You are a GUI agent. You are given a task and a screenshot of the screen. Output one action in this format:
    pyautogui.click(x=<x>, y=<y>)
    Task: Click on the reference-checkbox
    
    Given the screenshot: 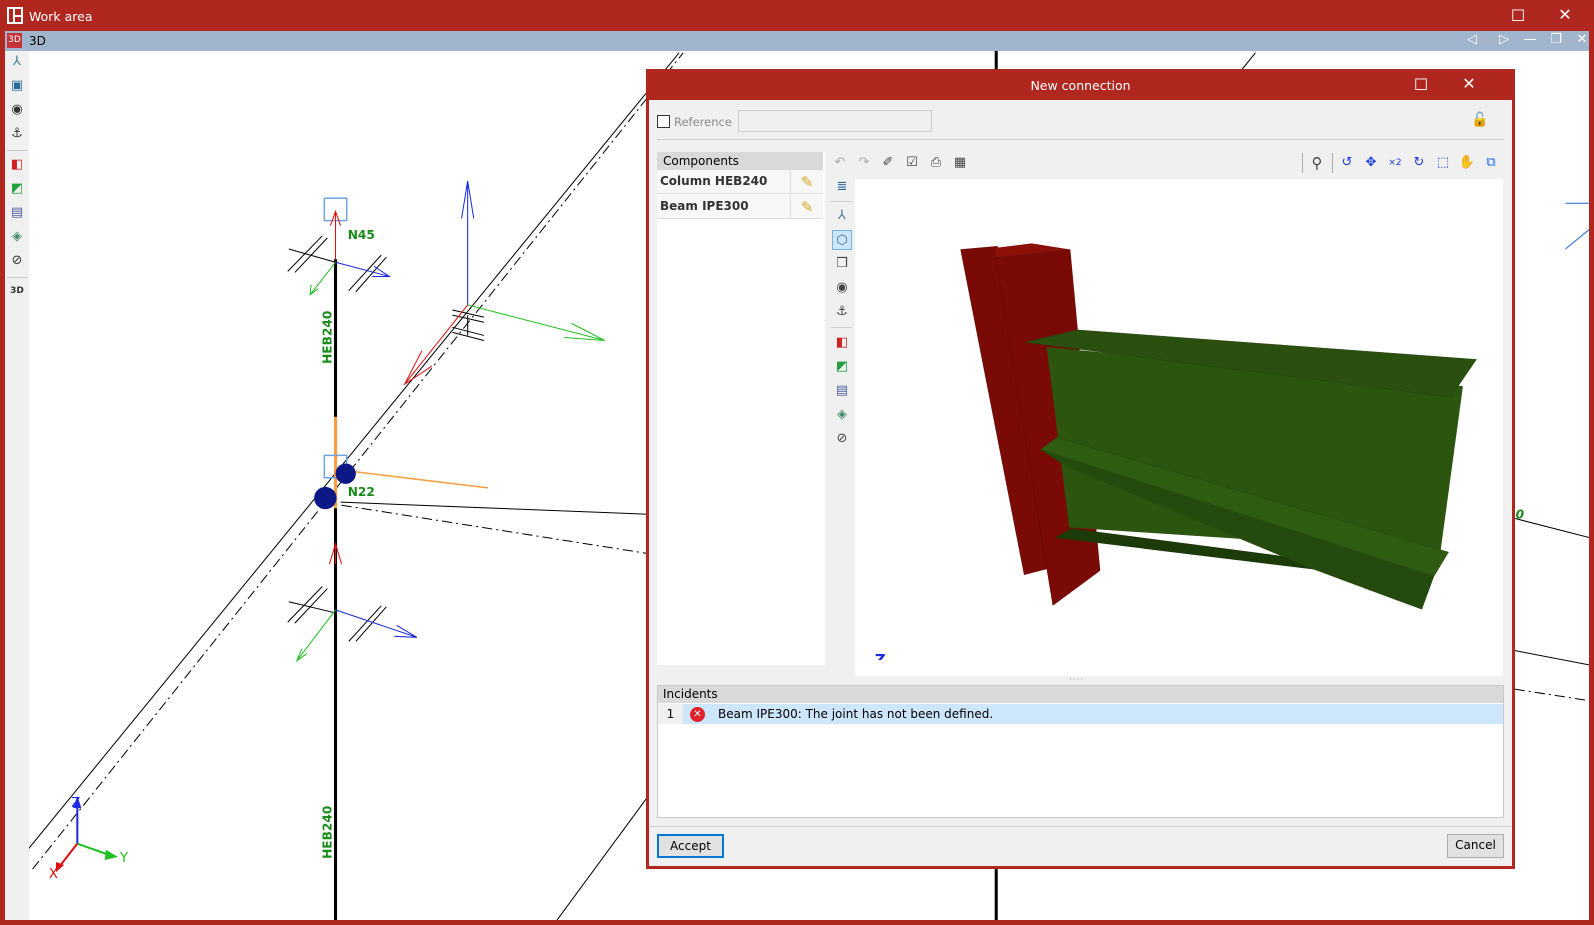 What is the action you would take?
    pyautogui.click(x=663, y=121)
    